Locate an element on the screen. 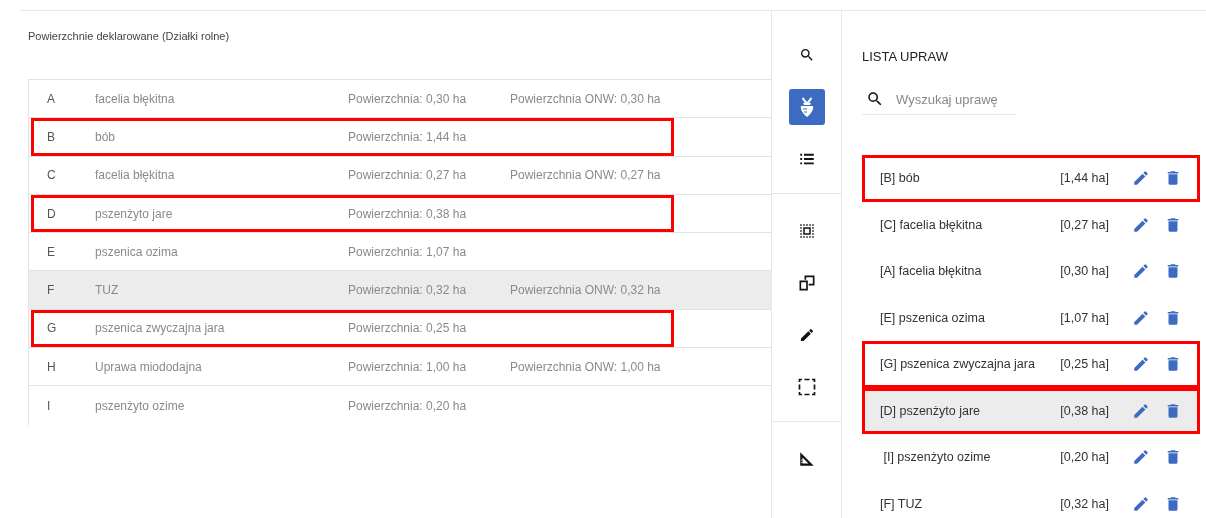 The width and height of the screenshot is (1206, 518). crop-label: [B] bób is located at coordinates (900, 178).